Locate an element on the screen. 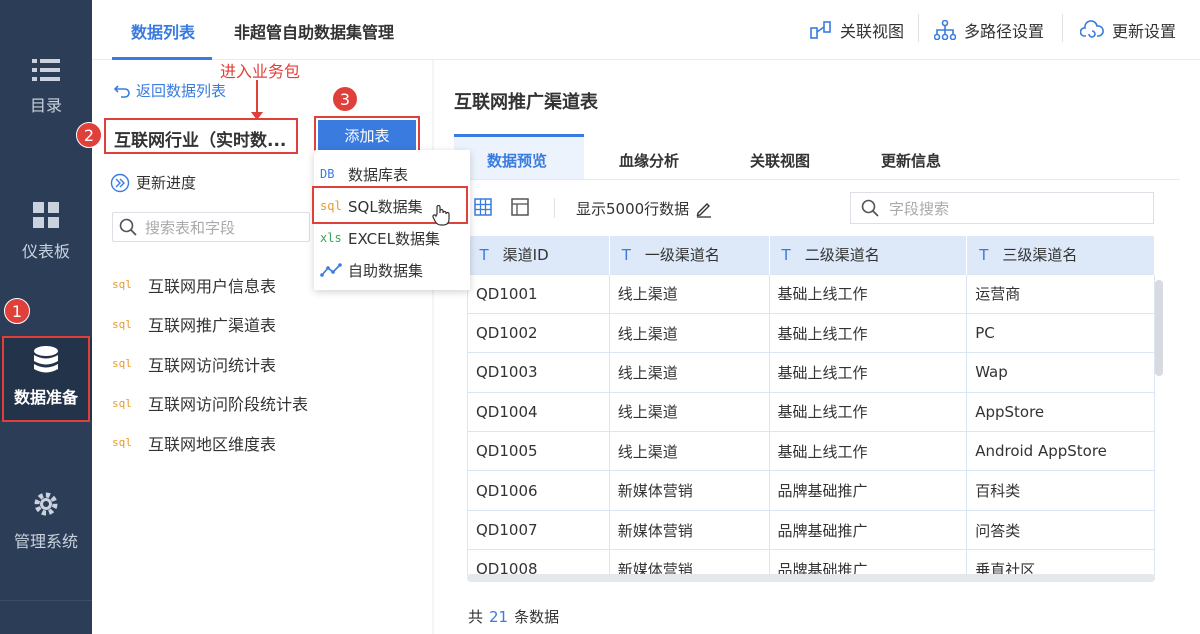 This screenshot has width=1200, height=634. cell: QD1005 is located at coordinates (538, 451).